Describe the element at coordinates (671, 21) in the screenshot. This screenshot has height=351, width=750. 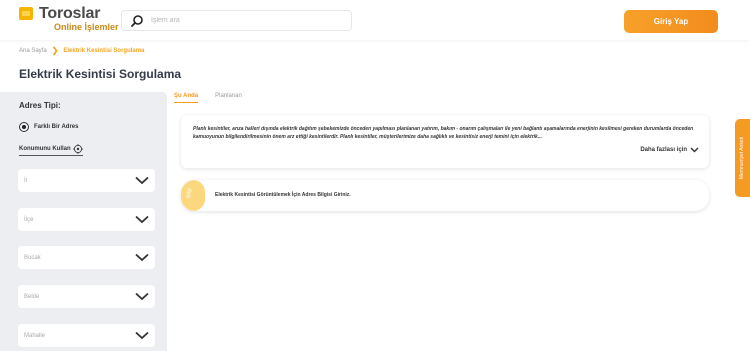
I see `login-button: Giriş Yap` at that location.